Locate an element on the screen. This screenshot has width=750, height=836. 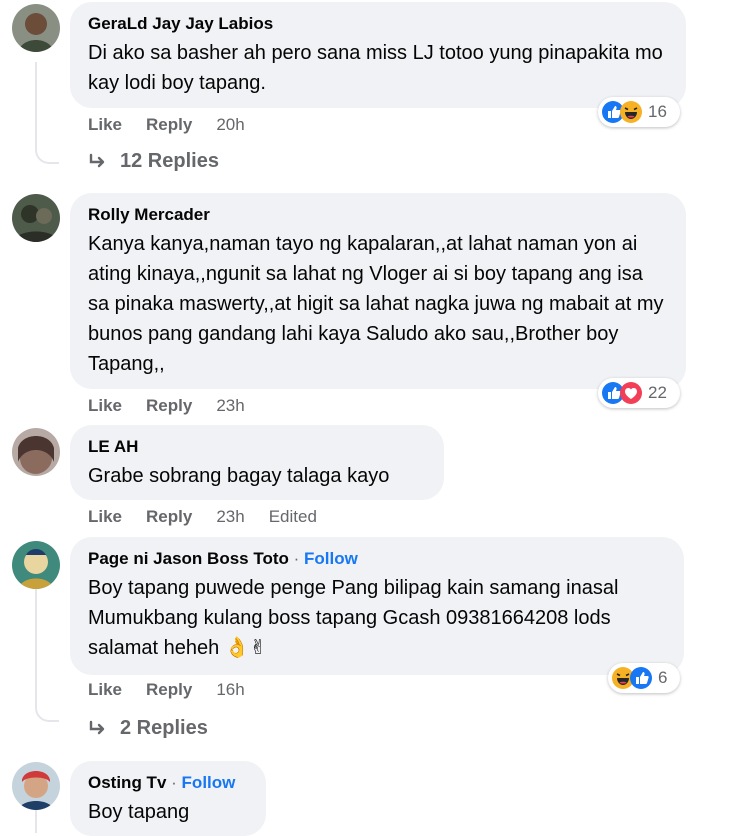
comment-author: Page ni Jason Boss Toto · Follow is located at coordinates (377, 558).